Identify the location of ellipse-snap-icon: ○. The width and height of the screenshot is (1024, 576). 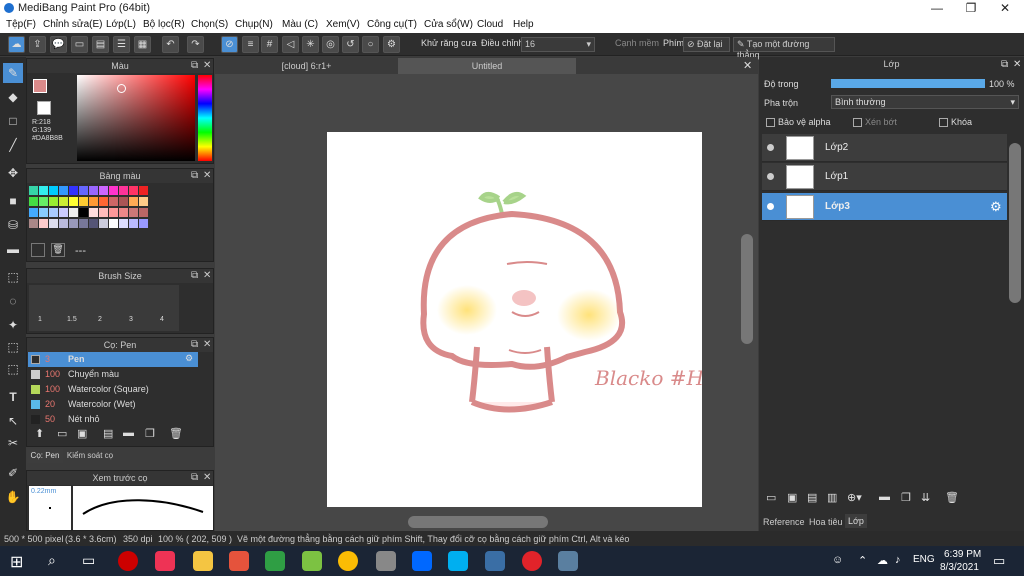
(370, 44).